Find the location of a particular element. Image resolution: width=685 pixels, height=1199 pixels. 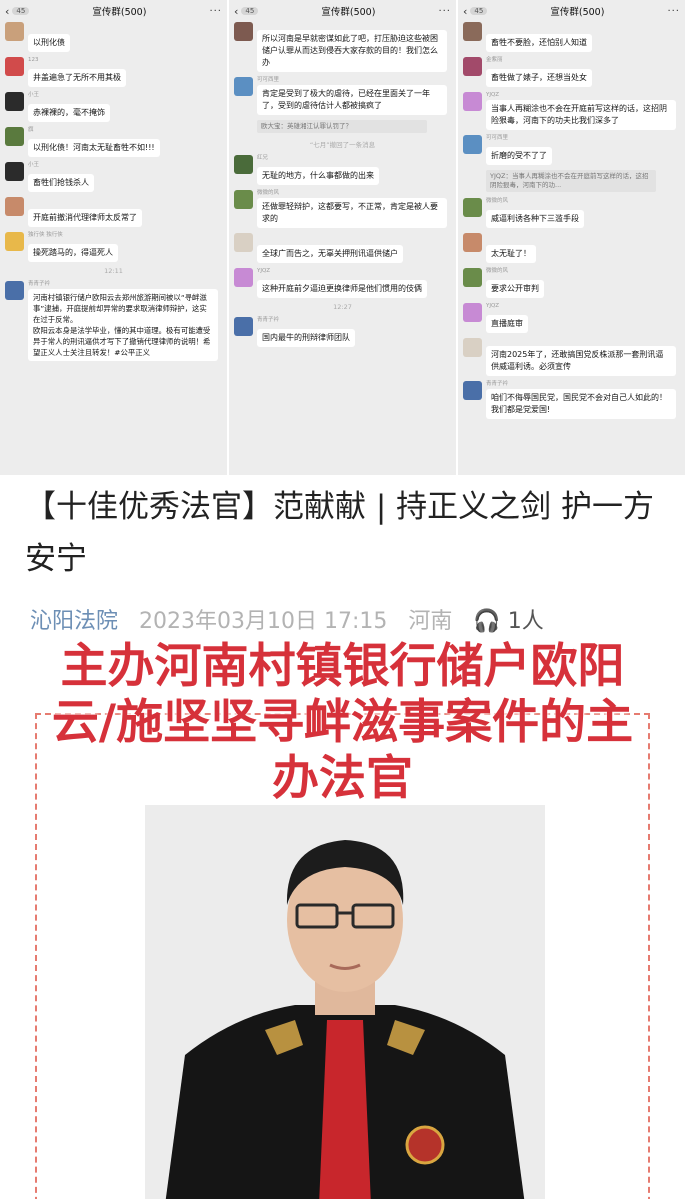

message-row: 畜牲不要脸，还怕别人知道 is located at coordinates (574, 37).